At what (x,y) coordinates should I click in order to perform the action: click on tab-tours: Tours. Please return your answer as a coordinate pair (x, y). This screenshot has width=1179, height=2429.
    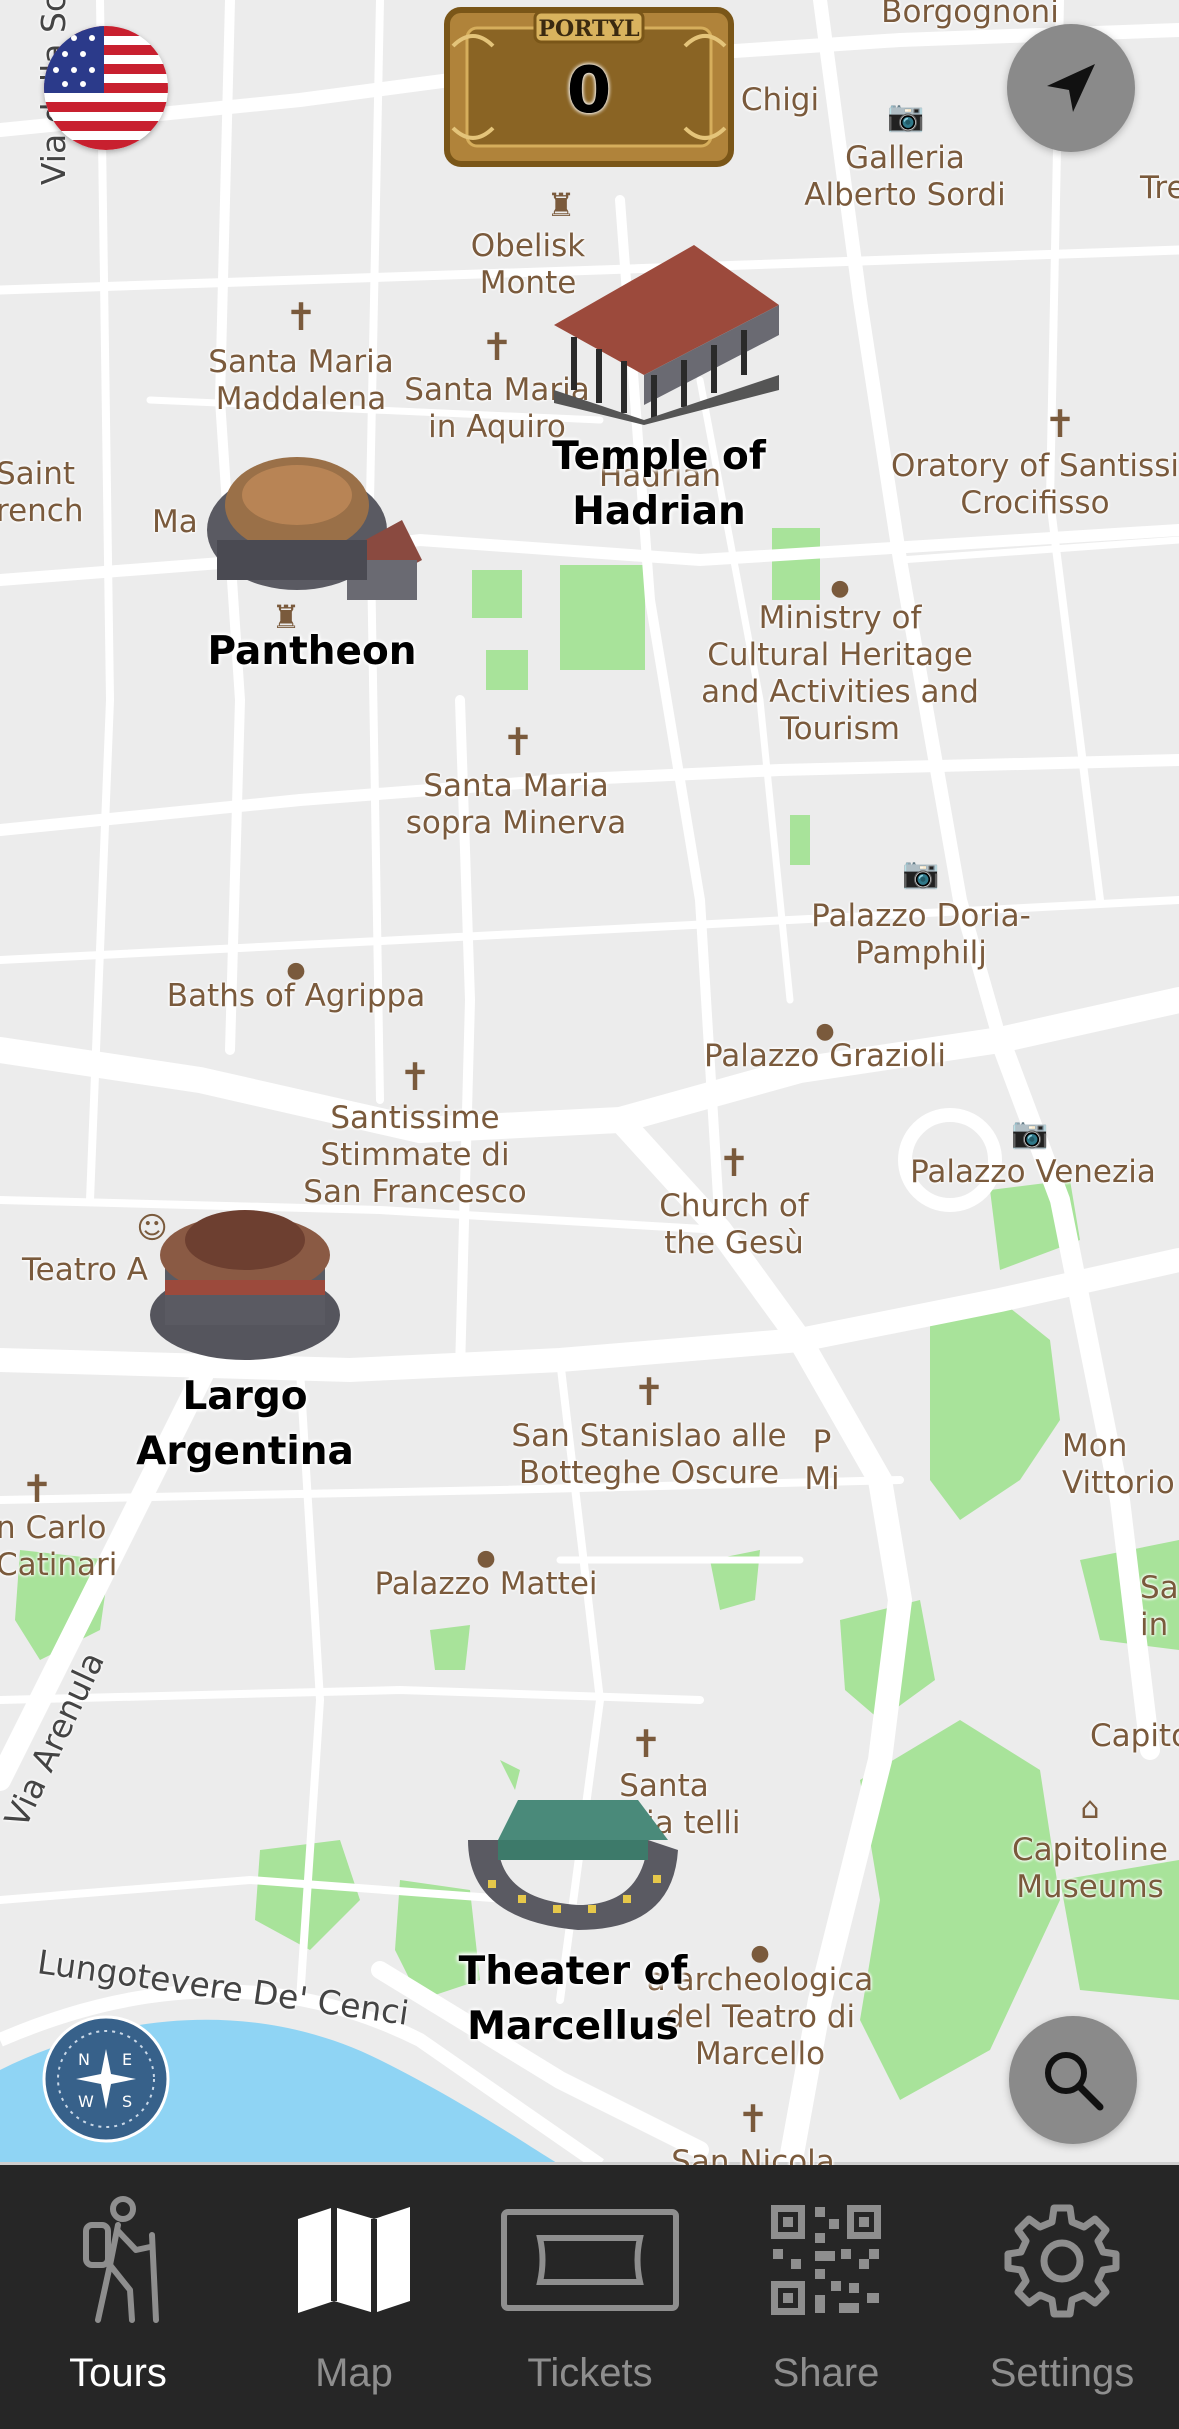
    Looking at the image, I should click on (118, 2297).